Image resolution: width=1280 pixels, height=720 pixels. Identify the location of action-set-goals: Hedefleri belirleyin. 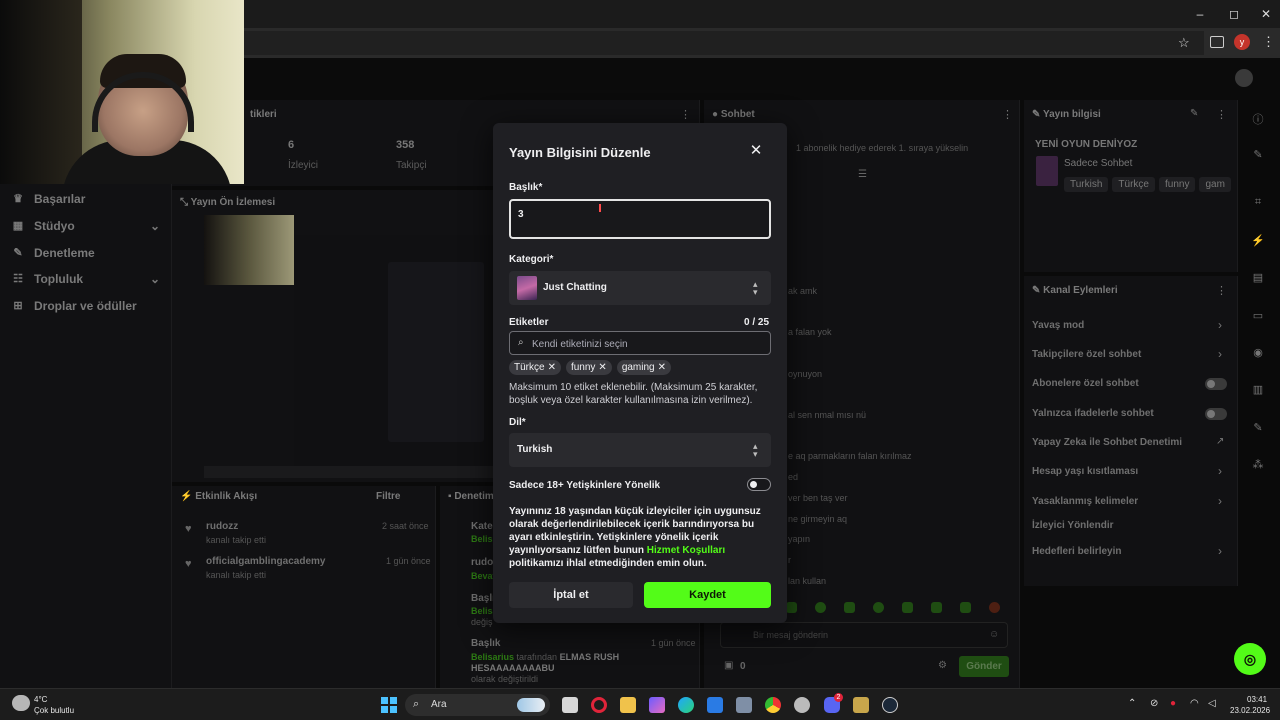
(1076, 551).